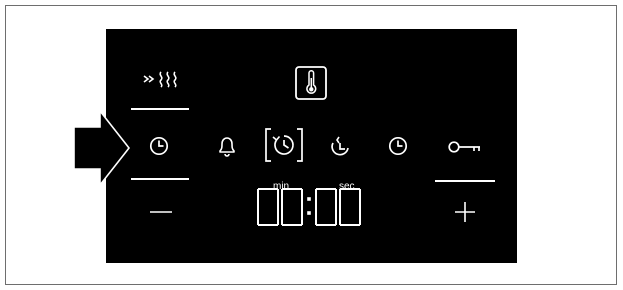  I want to click on end-time-icon, so click(340, 145).